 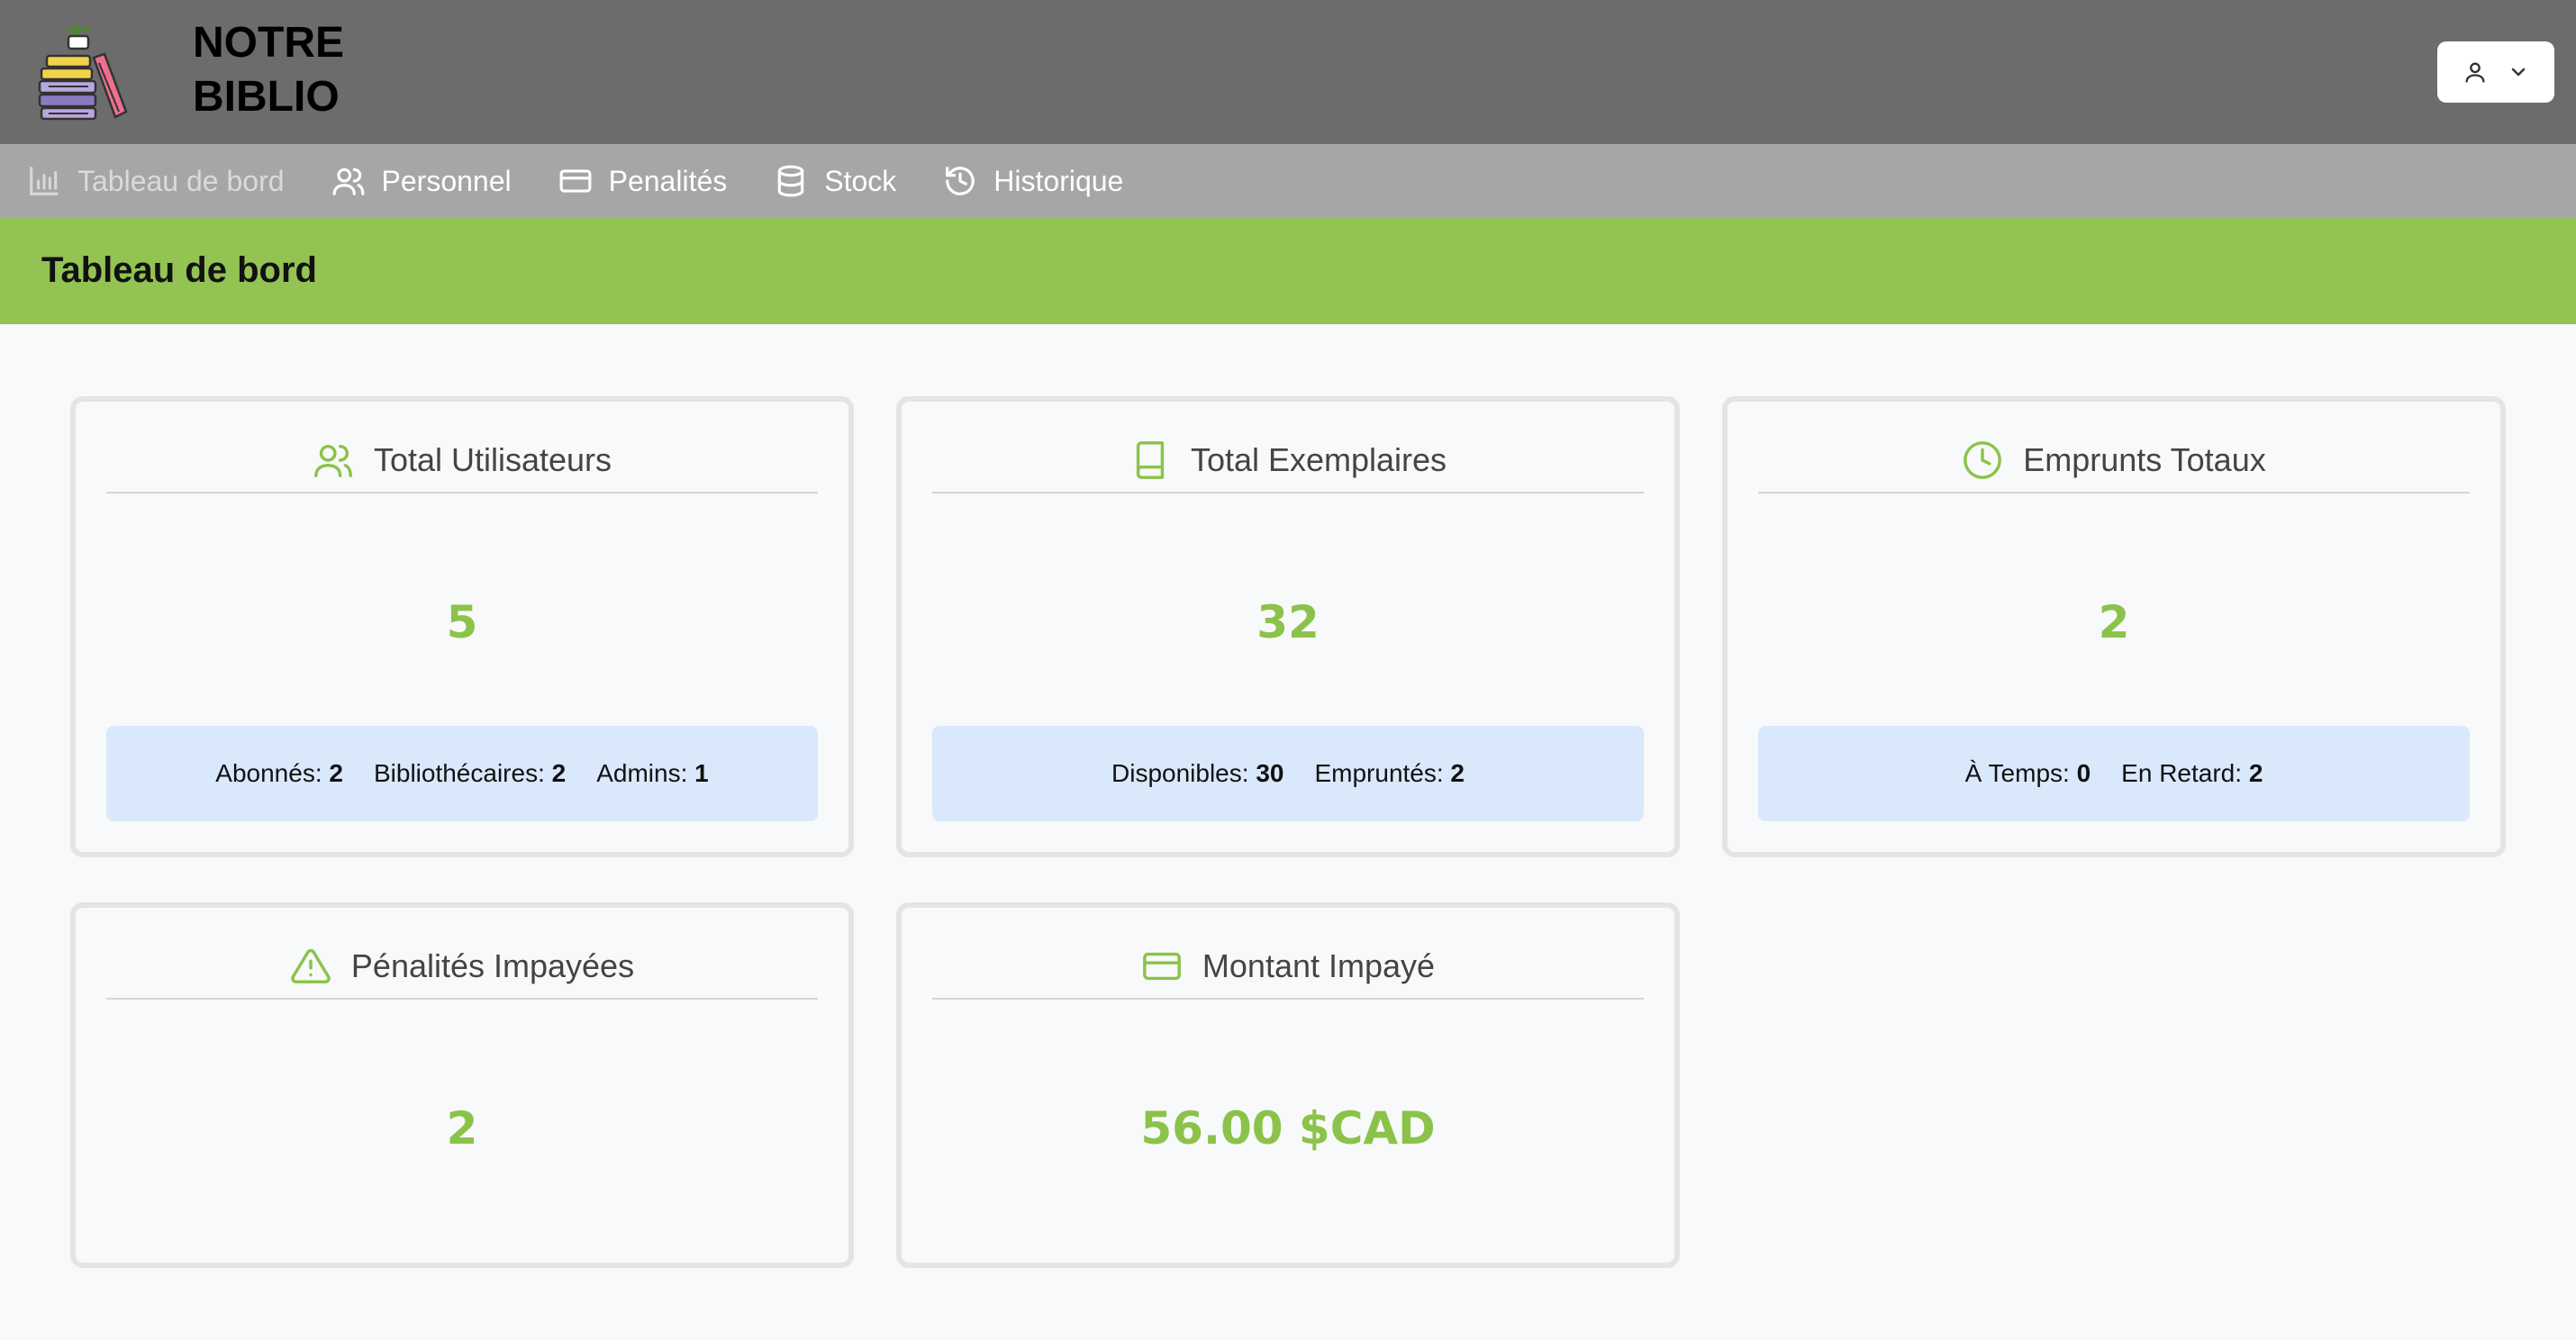 I want to click on card-title: Pénalités Impayées, so click(x=493, y=965).